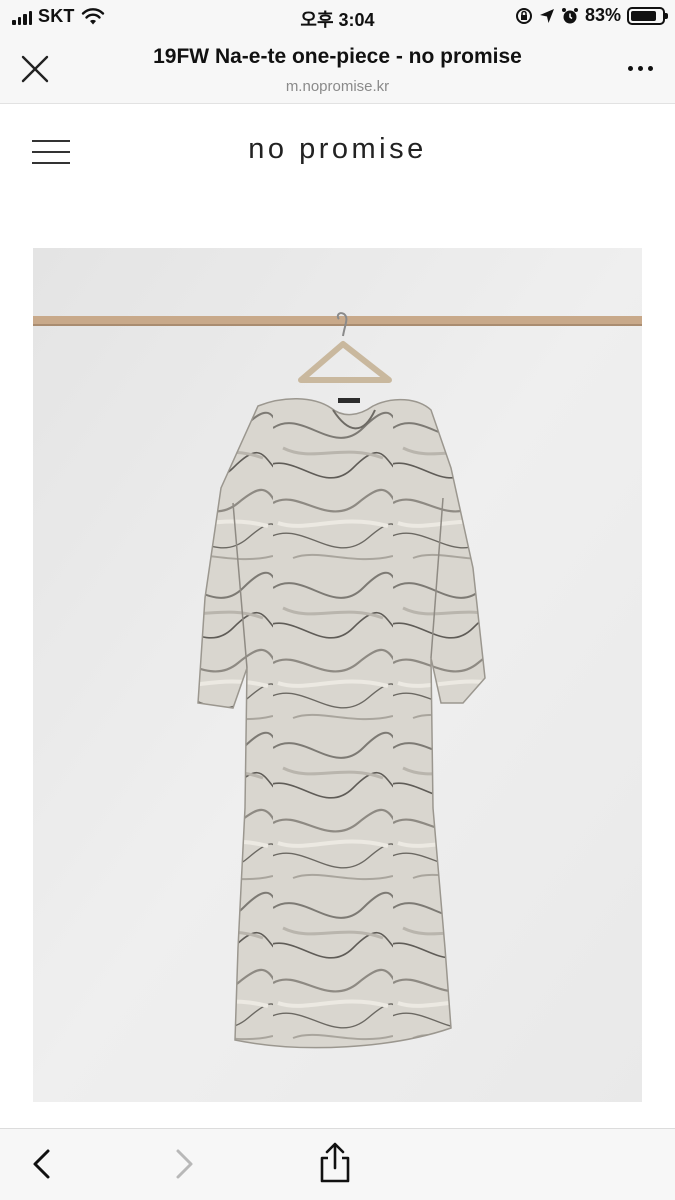 The image size is (675, 1200). I want to click on page-url: m.nopromise.kr, so click(337, 86).